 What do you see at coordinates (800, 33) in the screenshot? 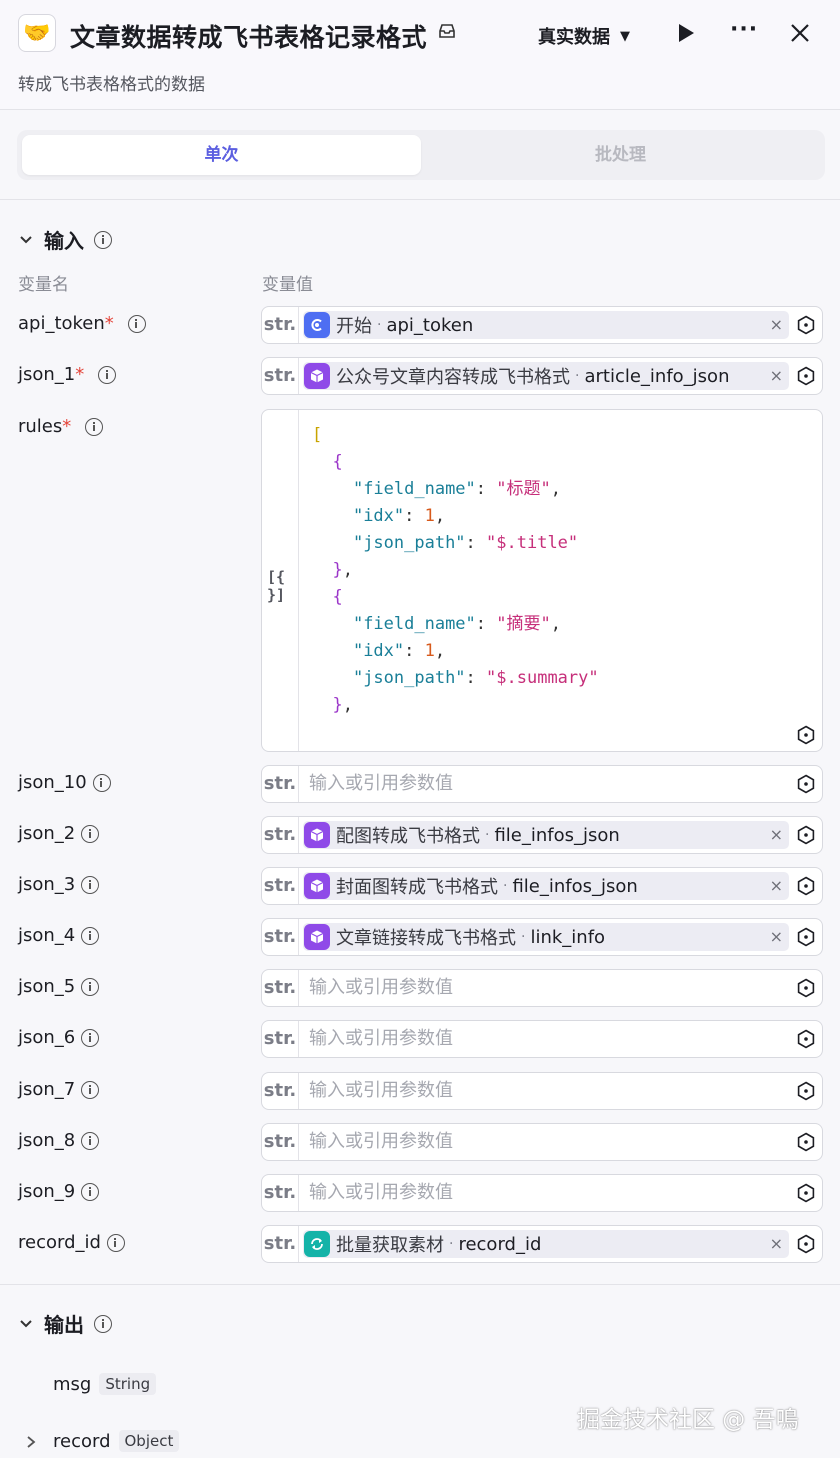
I see `close-icon` at bounding box center [800, 33].